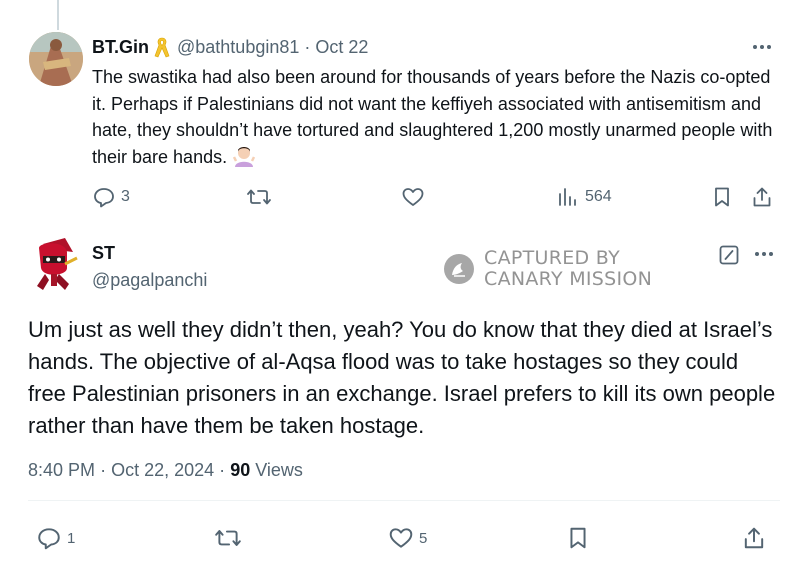 This screenshot has height=562, width=800. I want to click on timestamp: Oct 22, so click(341, 47).